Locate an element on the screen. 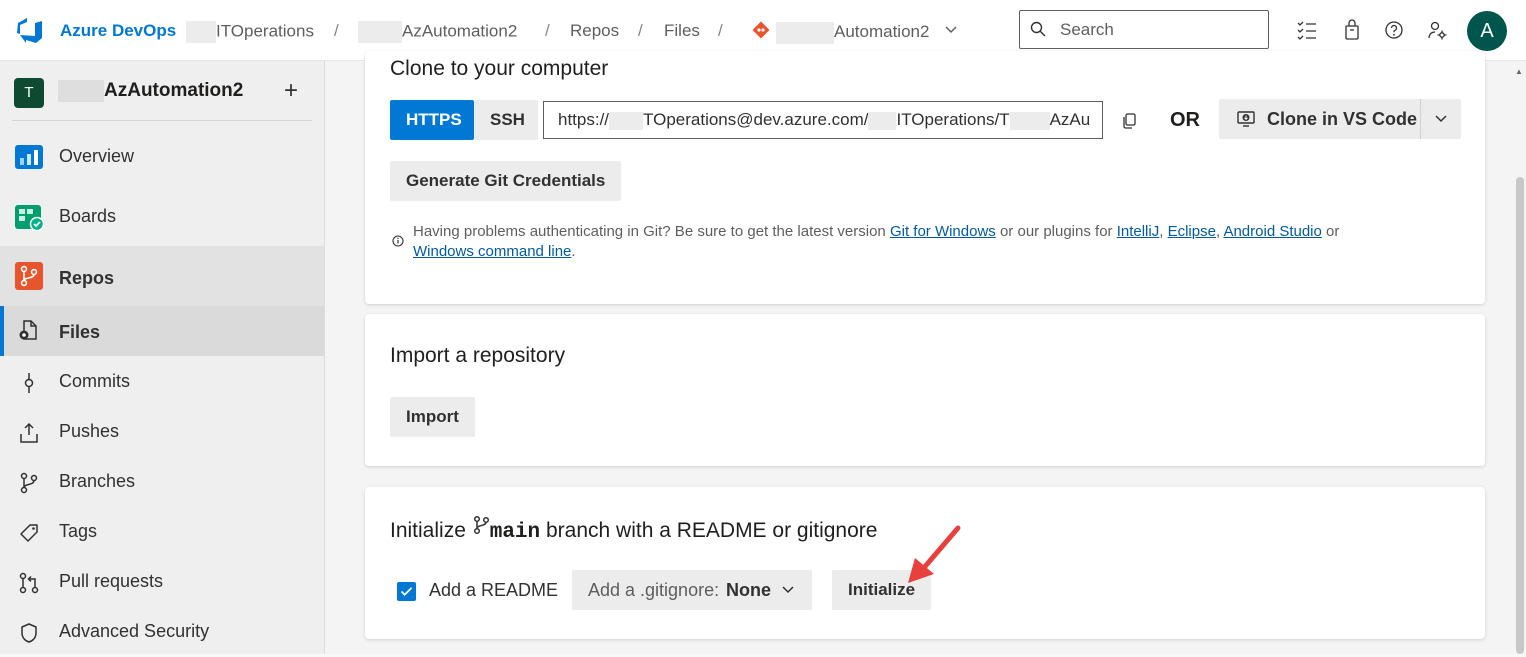 The image size is (1526, 657). add-icon: + is located at coordinates (291, 91).